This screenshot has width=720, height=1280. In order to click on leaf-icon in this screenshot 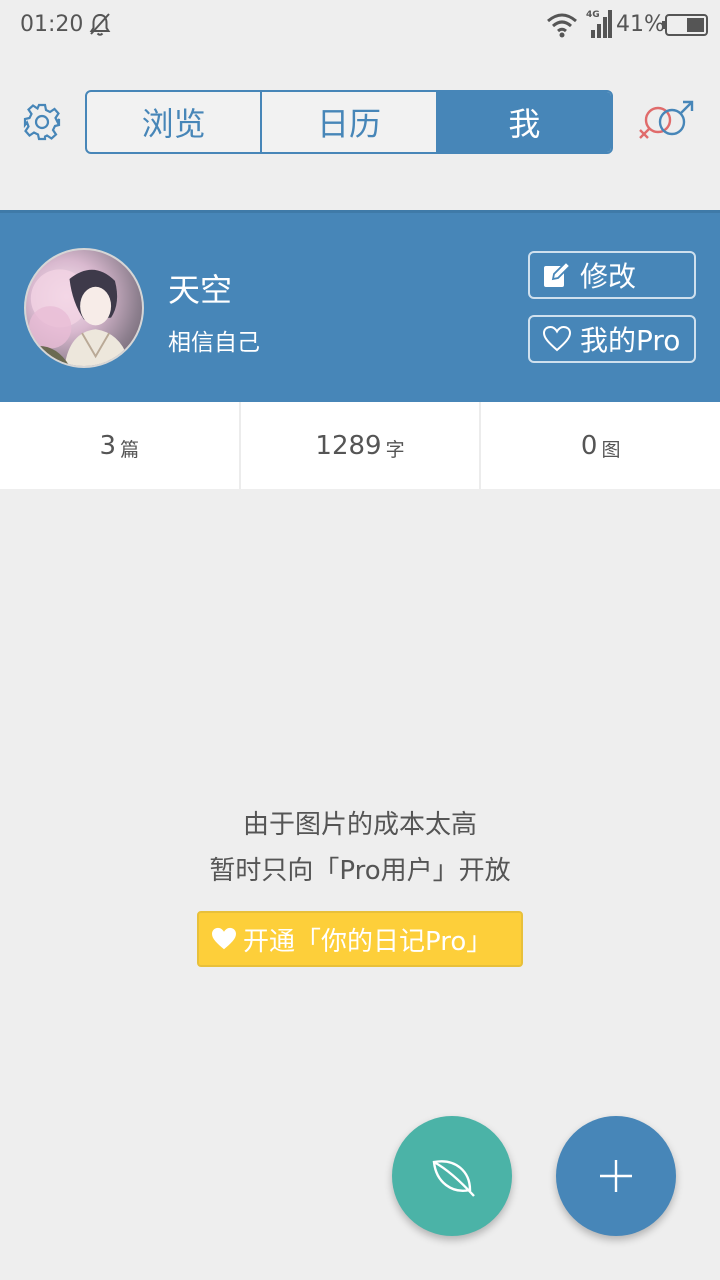, I will do `click(453, 1178)`.